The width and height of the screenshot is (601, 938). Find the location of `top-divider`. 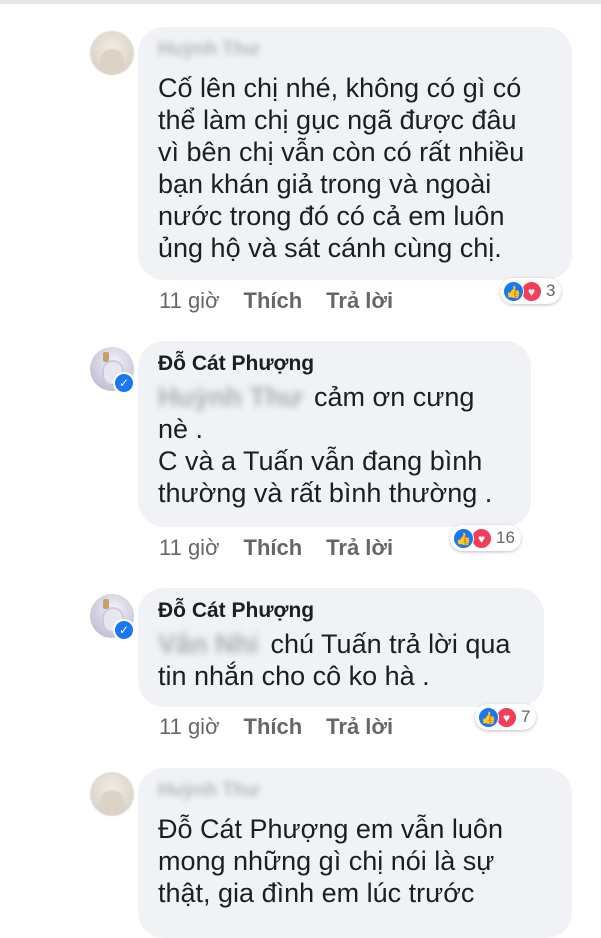

top-divider is located at coordinates (300, 2).